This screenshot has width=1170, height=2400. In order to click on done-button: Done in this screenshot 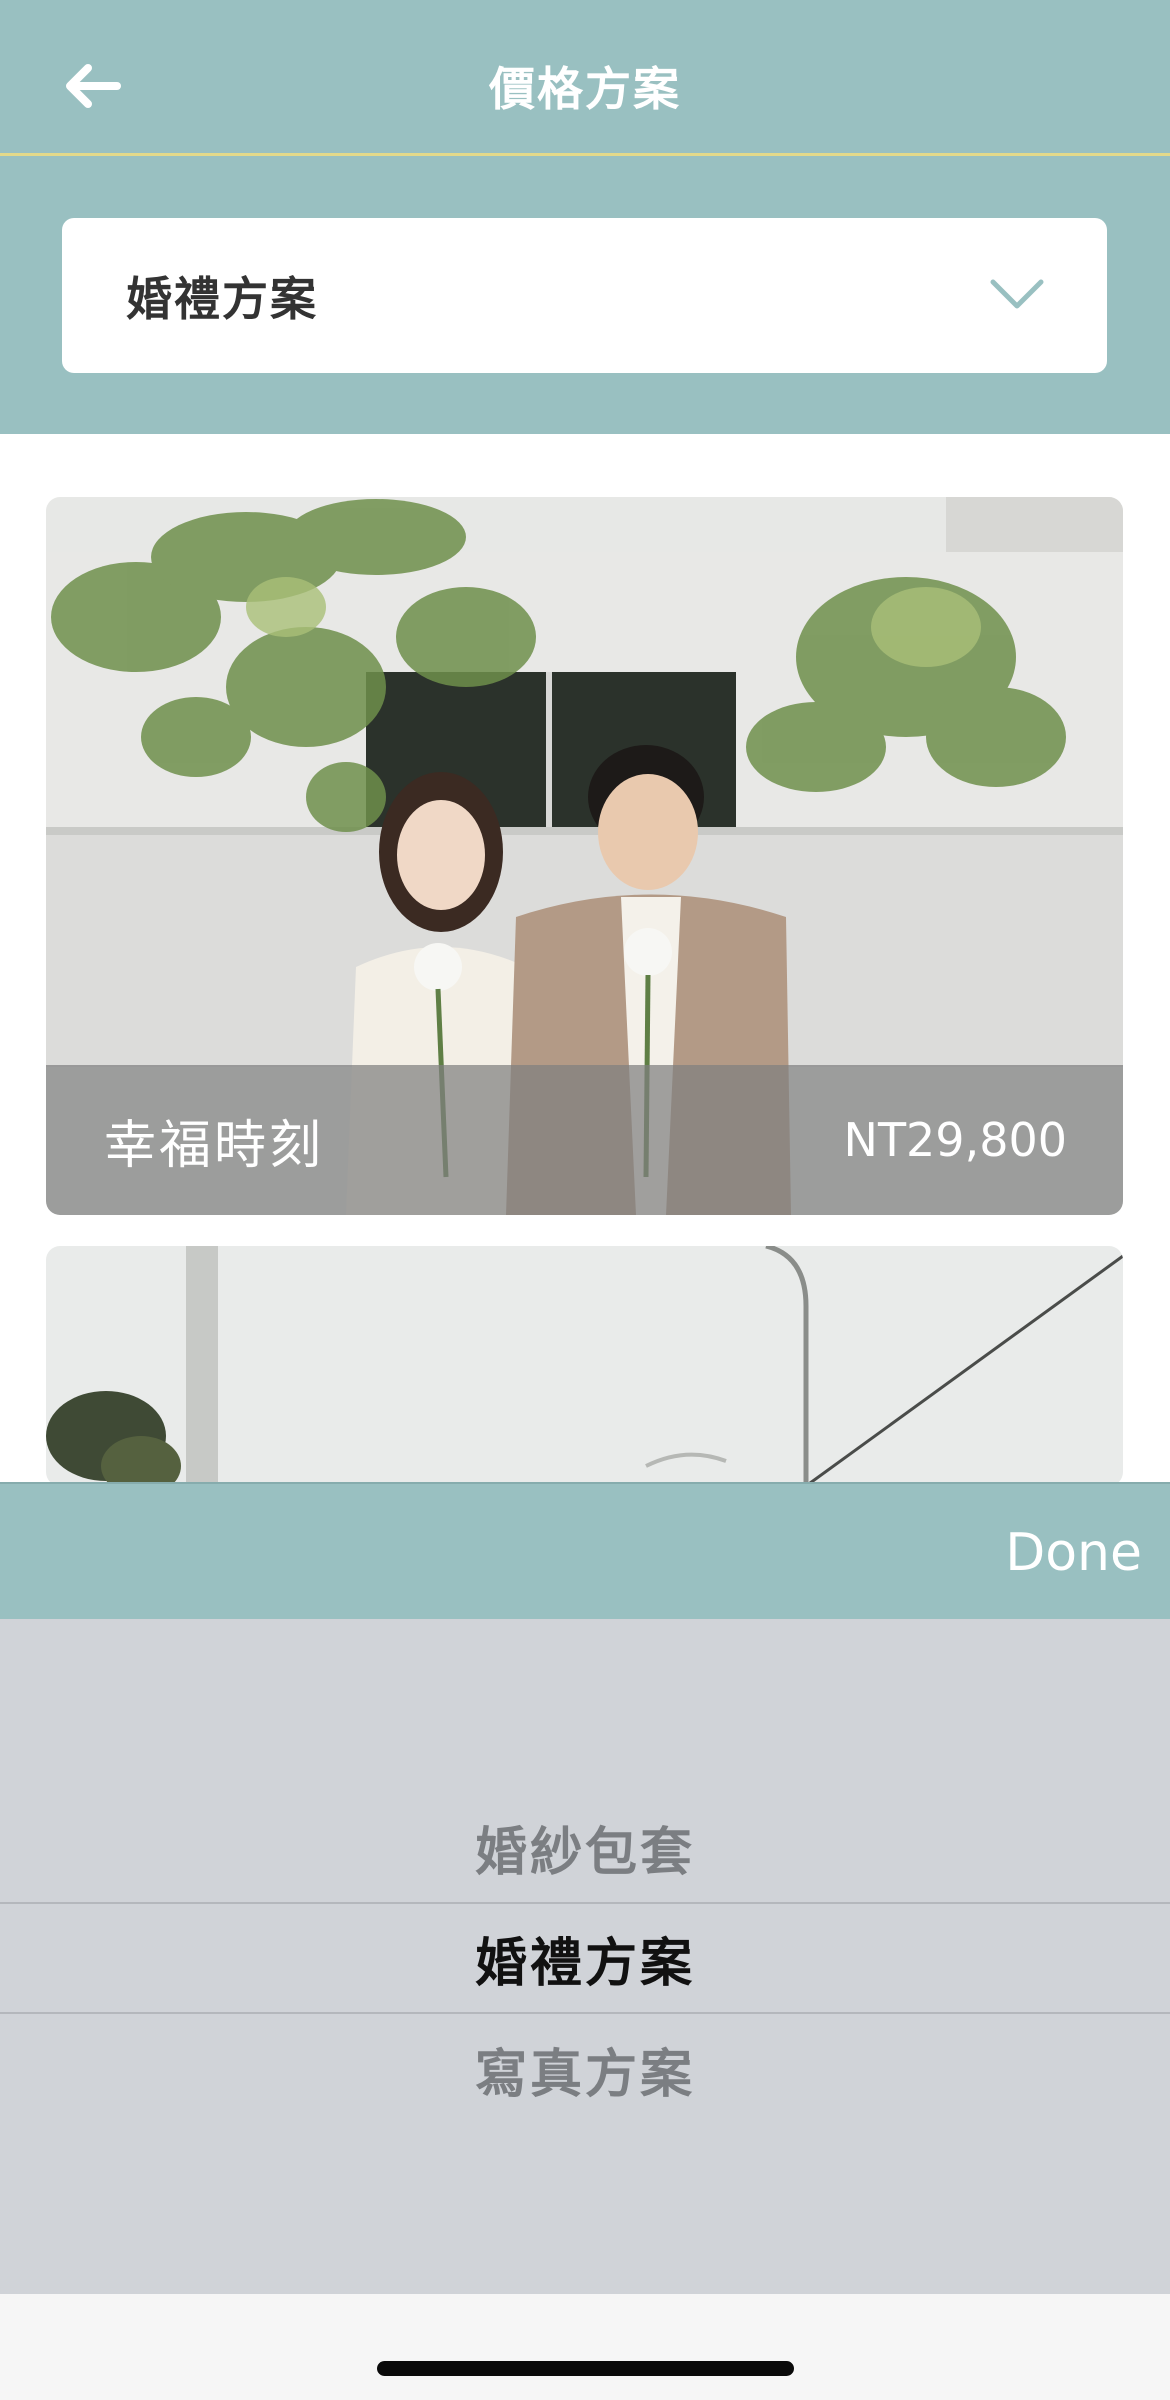, I will do `click(1073, 1552)`.